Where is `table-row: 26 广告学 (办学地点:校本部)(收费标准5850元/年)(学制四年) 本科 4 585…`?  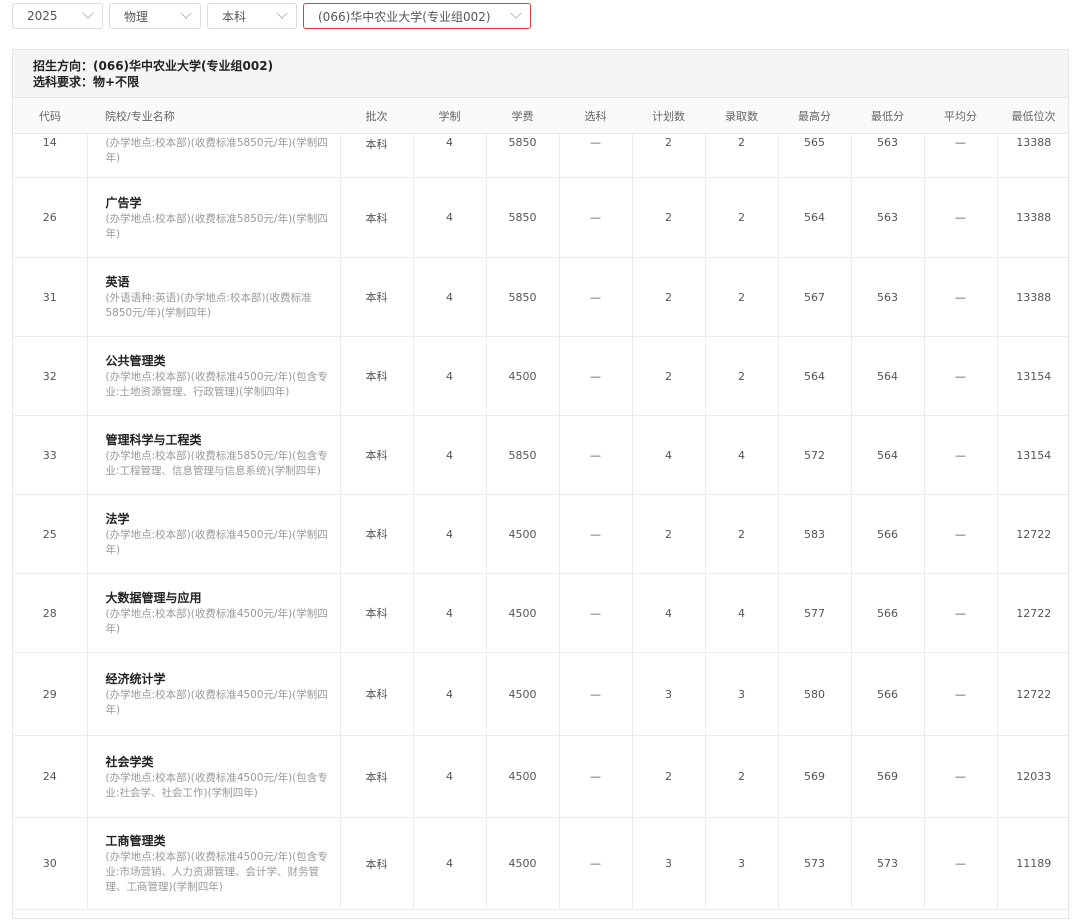 table-row: 26 广告学 (办学地点:校本部)(收费标准5850元/年)(学制四年) 本科 4 585… is located at coordinates (540, 217).